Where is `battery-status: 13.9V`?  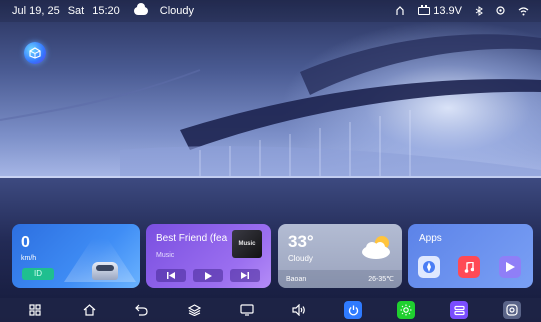 battery-status: 13.9V is located at coordinates (440, 11).